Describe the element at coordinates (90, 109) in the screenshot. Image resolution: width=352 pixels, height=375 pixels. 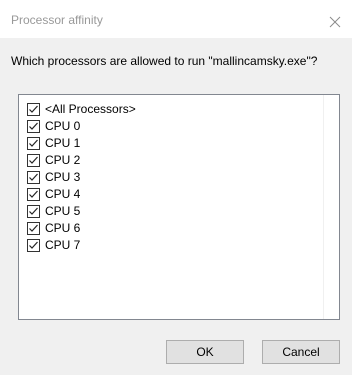
I see `list-item-label: <All Processors>` at that location.